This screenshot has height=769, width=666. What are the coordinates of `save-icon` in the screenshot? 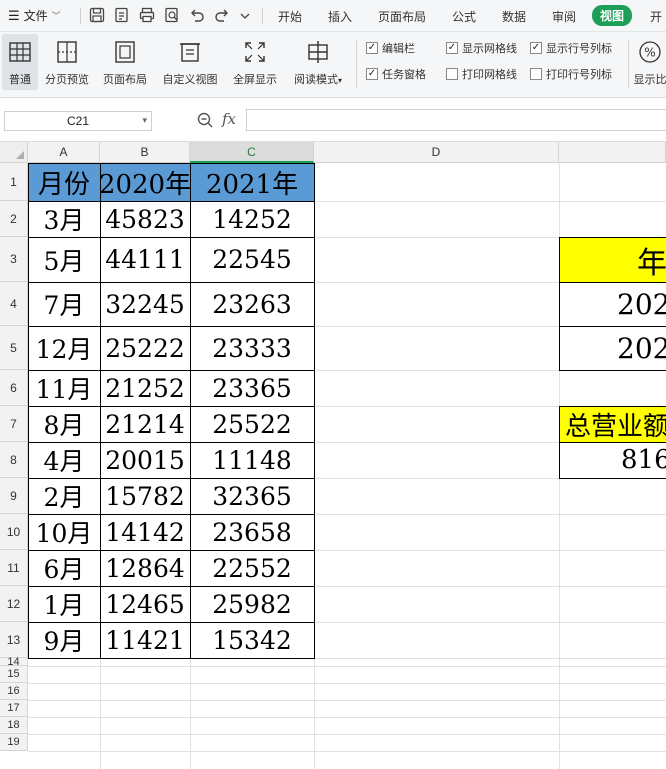 It's located at (97, 15).